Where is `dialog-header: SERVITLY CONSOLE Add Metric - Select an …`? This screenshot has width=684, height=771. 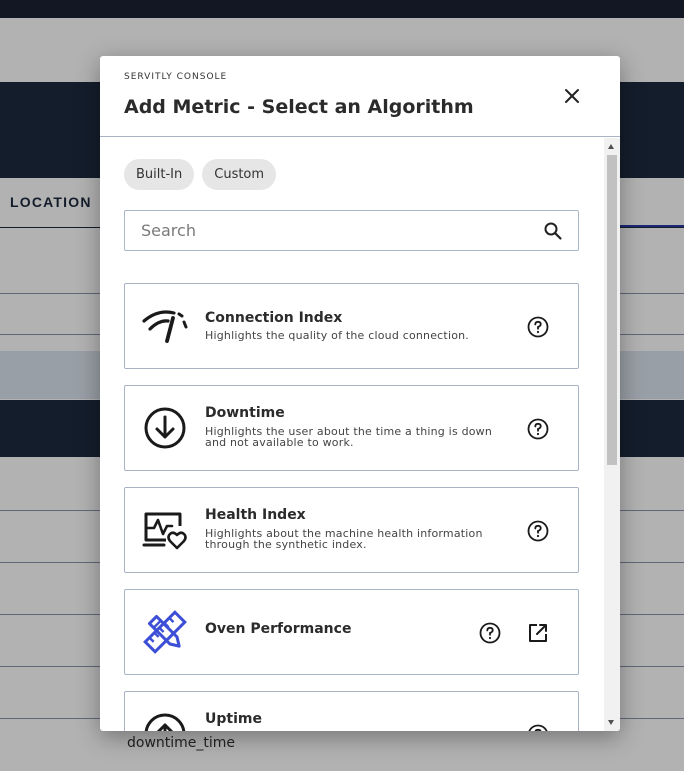
dialog-header: SERVITLY CONSOLE Add Metric - Select an … is located at coordinates (360, 96).